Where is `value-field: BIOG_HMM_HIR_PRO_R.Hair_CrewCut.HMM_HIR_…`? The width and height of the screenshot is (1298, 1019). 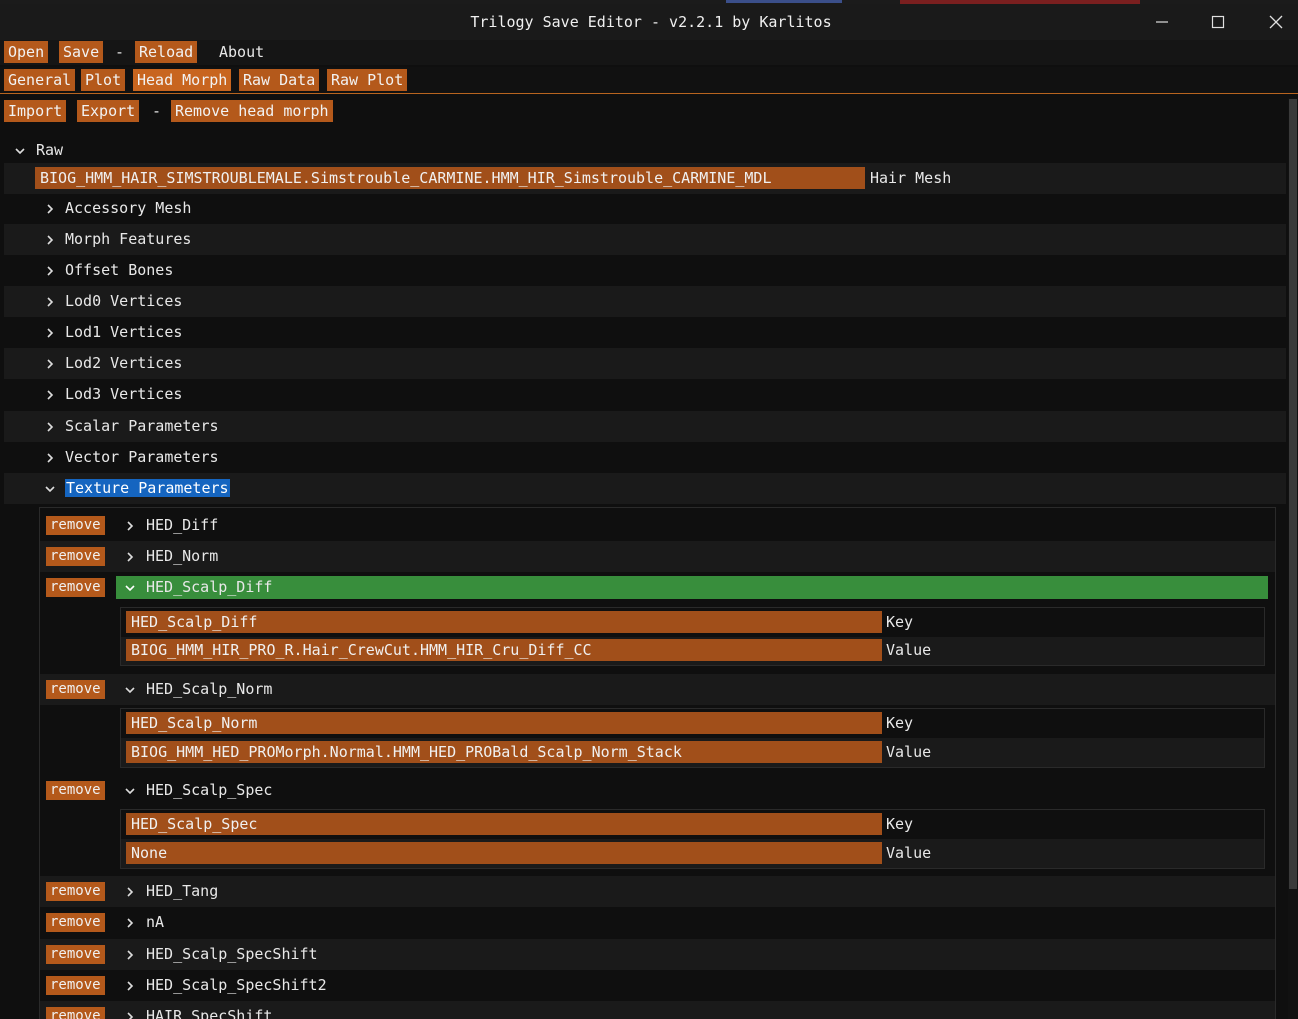
value-field: BIOG_HMM_HIR_PRO_R.Hair_CrewCut.HMM_HIR_… is located at coordinates (504, 650).